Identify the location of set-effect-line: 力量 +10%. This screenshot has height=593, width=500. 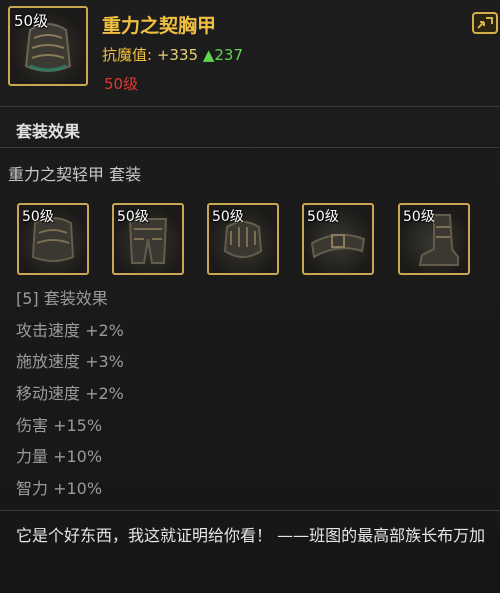
(59, 457).